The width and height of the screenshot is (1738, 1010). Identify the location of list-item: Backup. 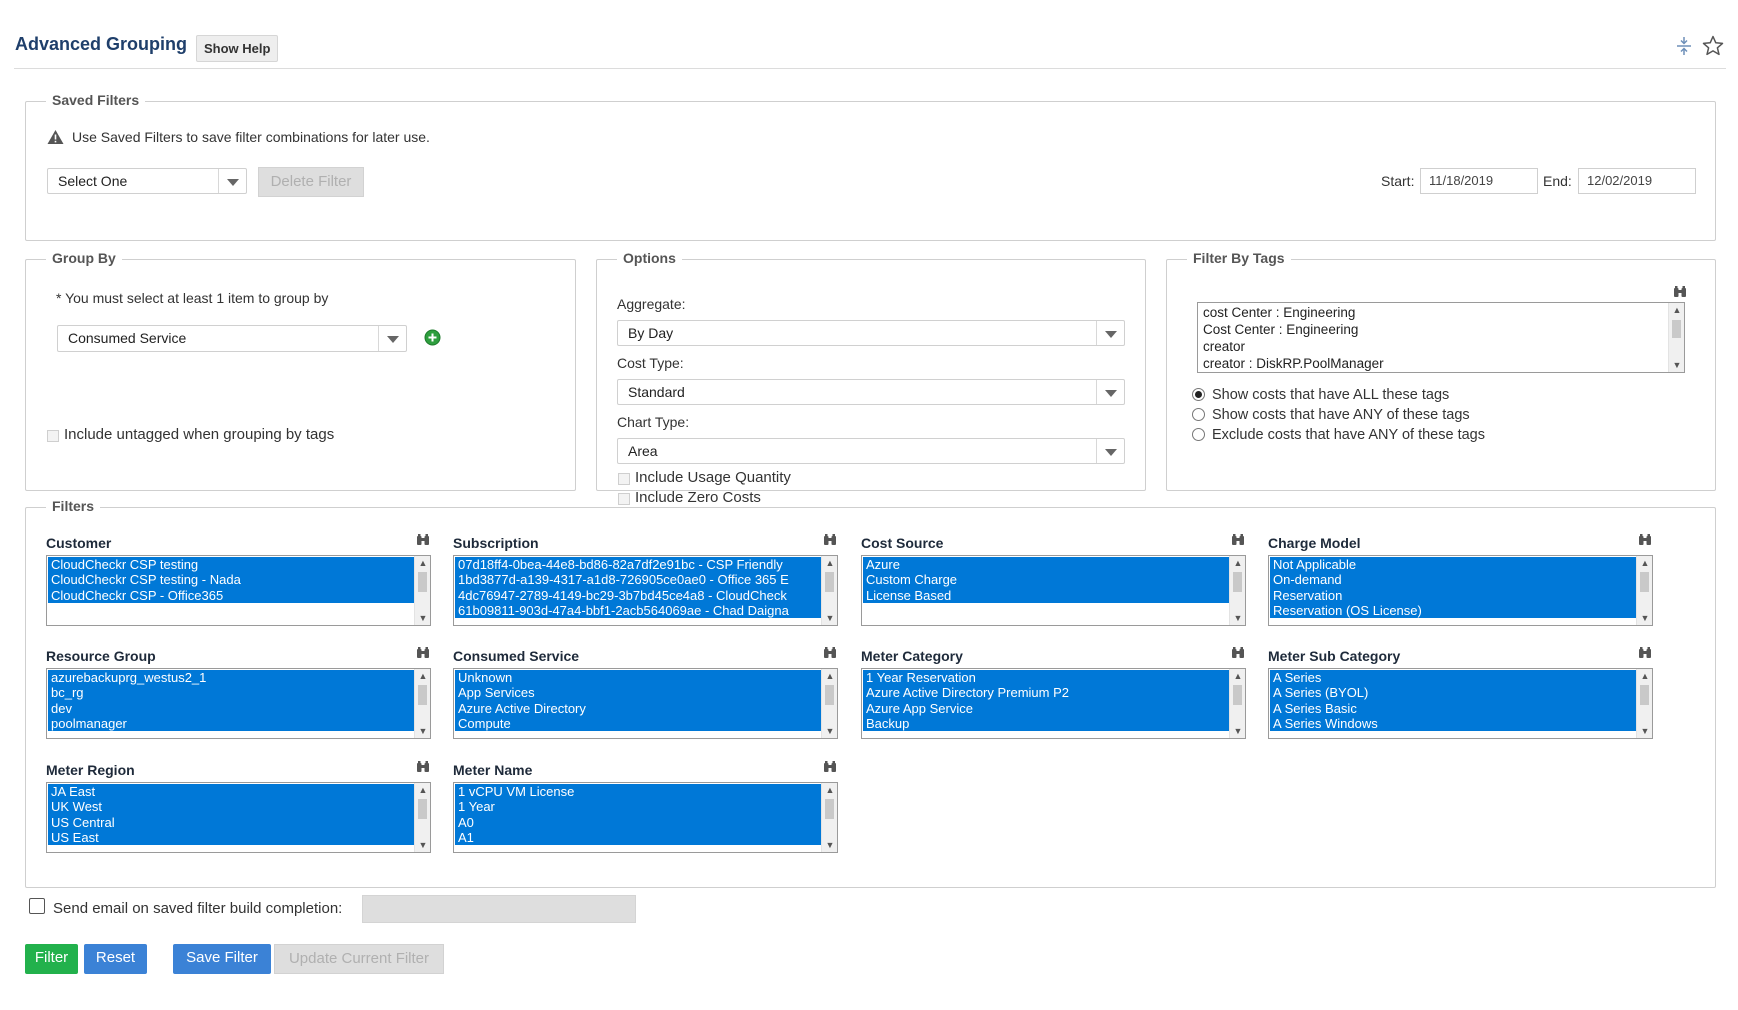
(1046, 723).